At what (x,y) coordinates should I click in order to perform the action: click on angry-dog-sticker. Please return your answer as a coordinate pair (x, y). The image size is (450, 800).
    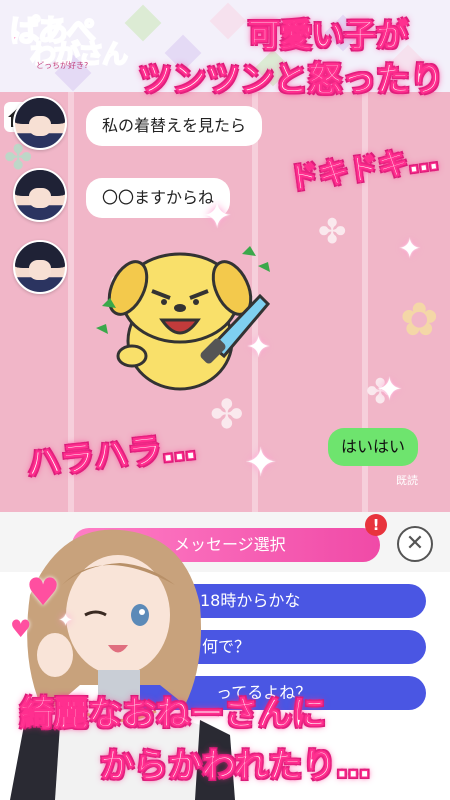
    Looking at the image, I should click on (183, 318).